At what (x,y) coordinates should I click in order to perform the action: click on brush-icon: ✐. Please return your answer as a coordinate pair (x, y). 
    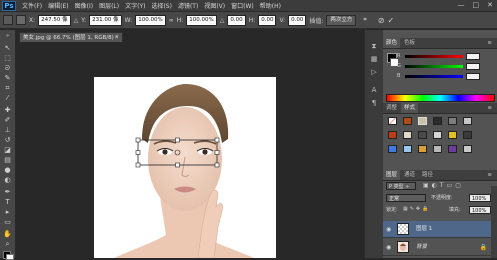
    Looking at the image, I should click on (7, 120).